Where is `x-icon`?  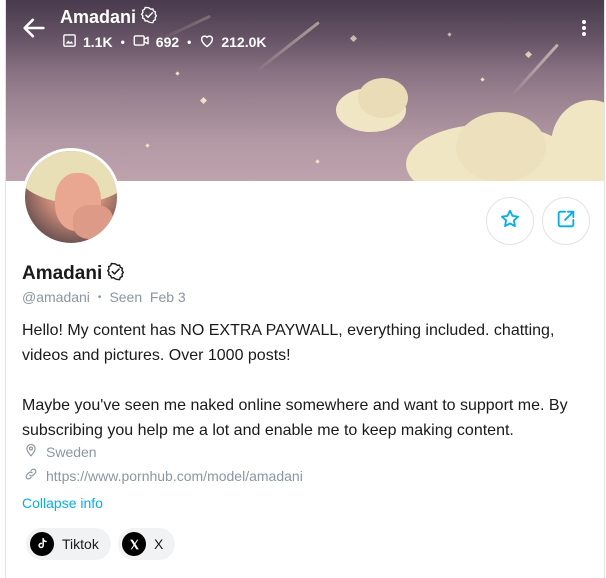 x-icon is located at coordinates (134, 544).